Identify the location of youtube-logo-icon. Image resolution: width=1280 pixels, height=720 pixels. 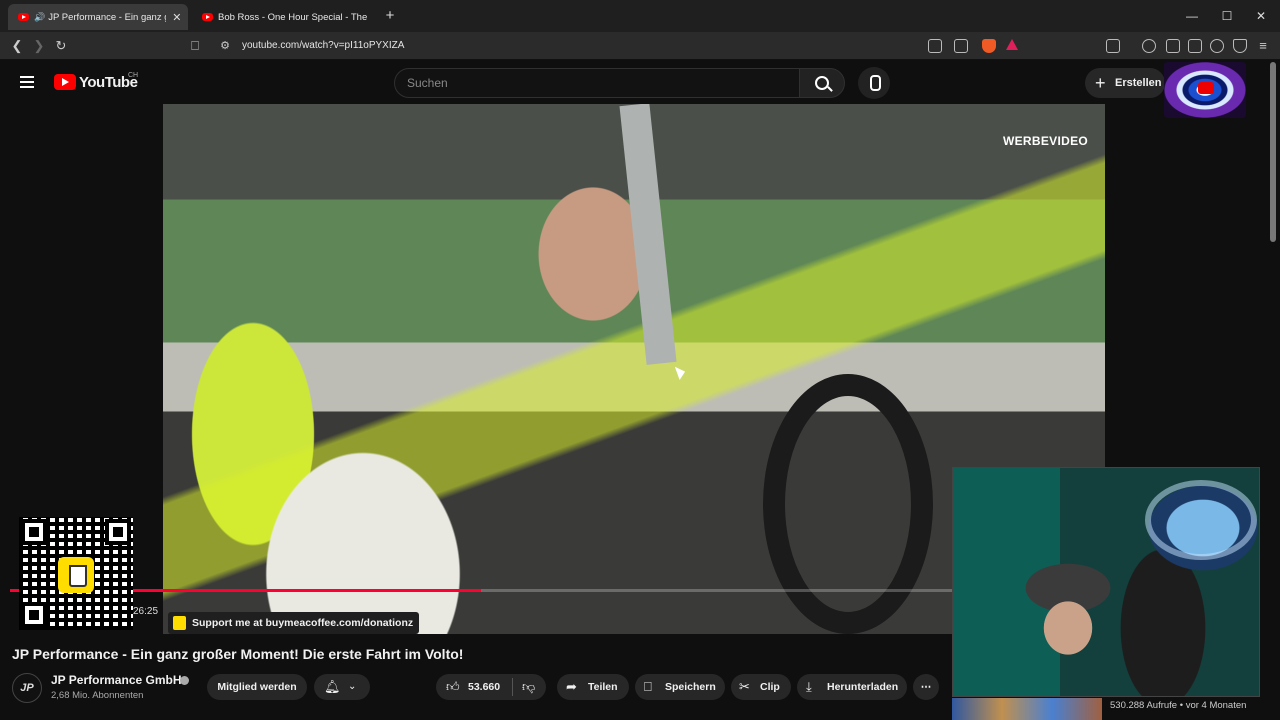
(65, 82).